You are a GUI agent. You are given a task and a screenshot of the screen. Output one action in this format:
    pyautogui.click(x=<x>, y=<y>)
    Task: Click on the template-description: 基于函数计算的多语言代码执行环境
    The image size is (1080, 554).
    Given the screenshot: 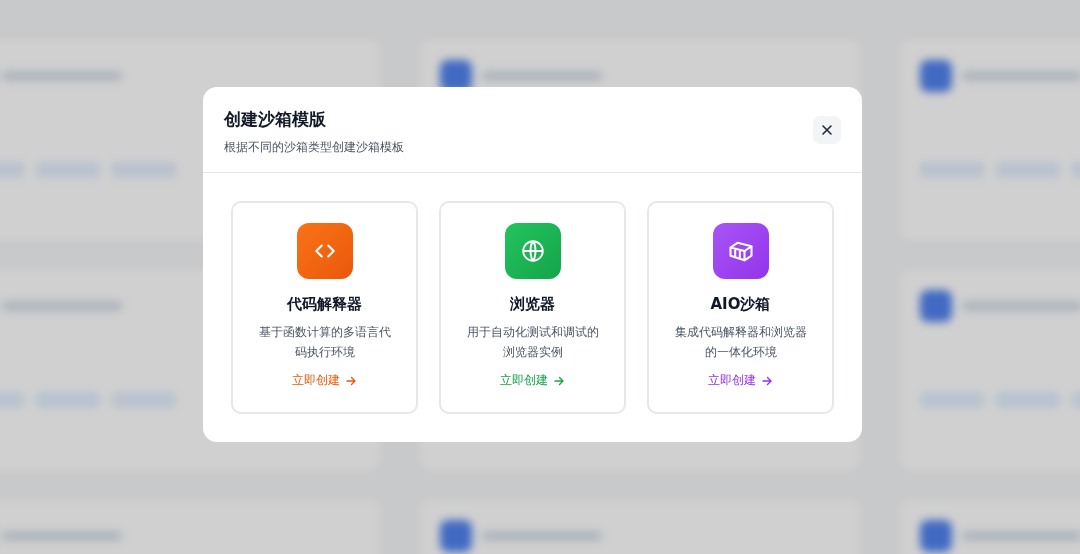 What is the action you would take?
    pyautogui.click(x=324, y=342)
    